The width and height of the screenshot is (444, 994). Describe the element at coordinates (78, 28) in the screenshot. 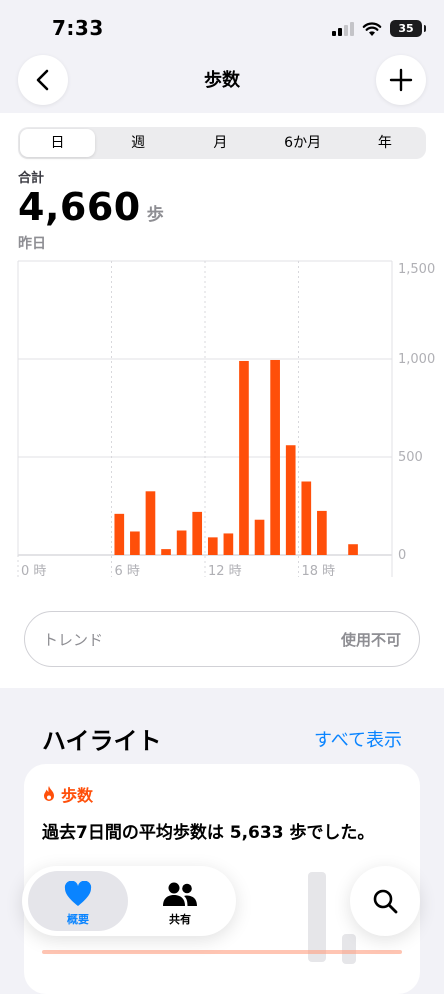

I see `status-time: 7:33` at that location.